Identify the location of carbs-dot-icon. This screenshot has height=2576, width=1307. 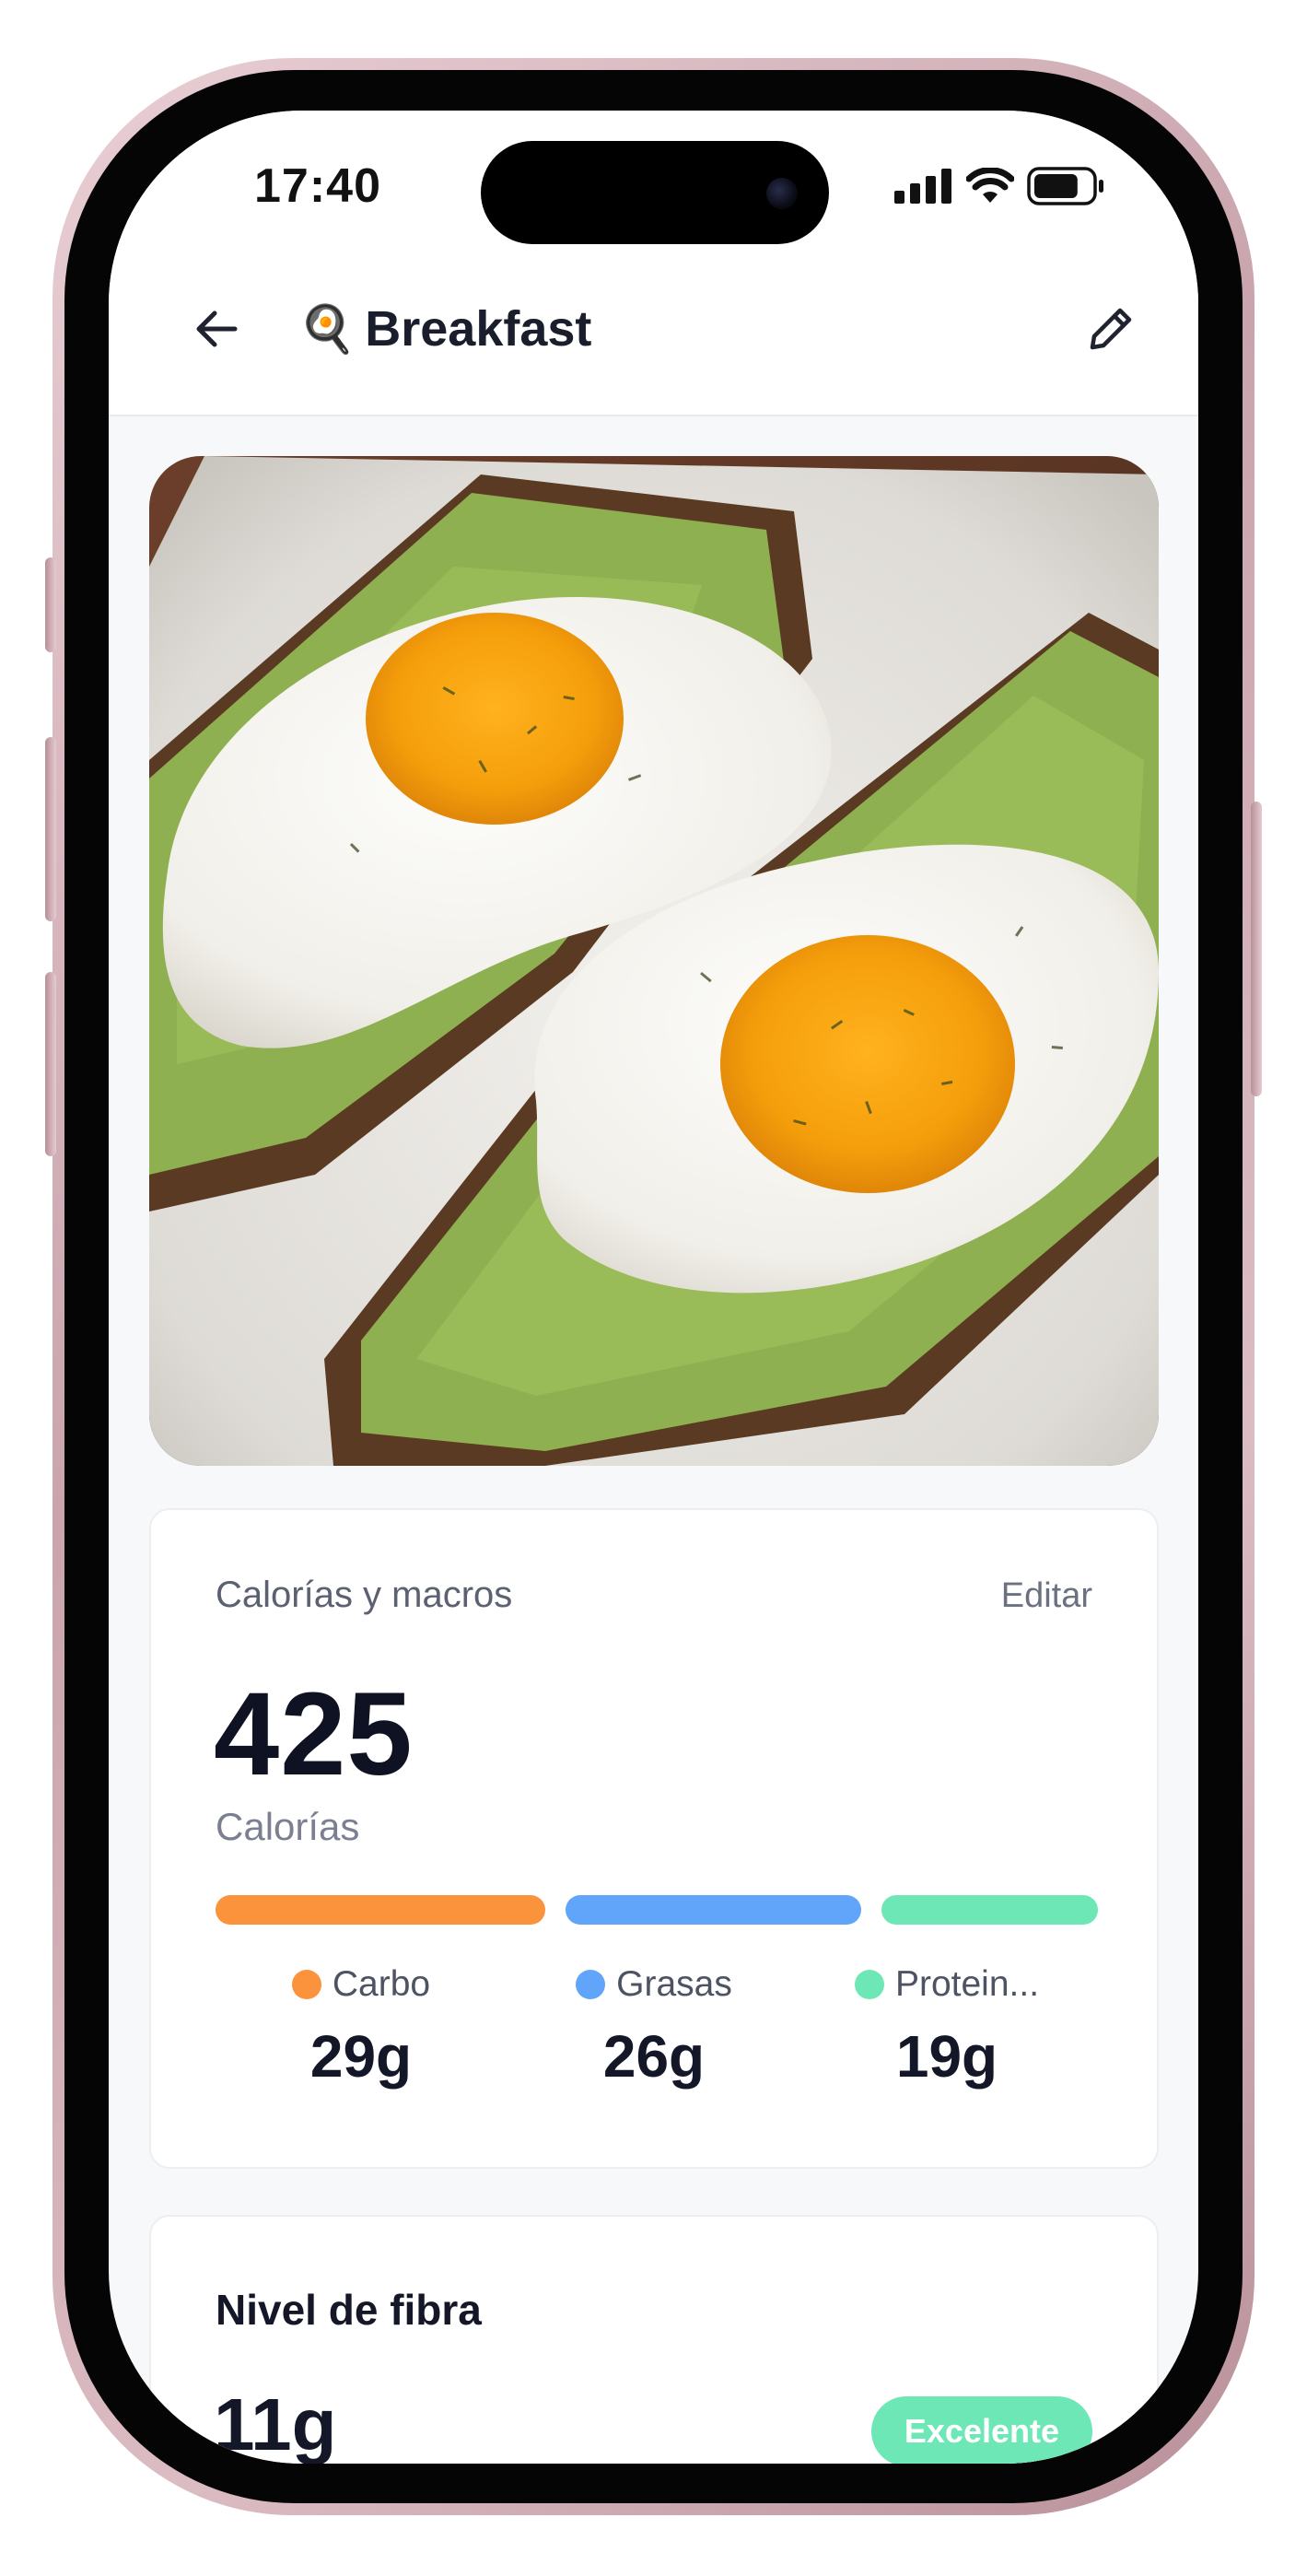
(306, 1985).